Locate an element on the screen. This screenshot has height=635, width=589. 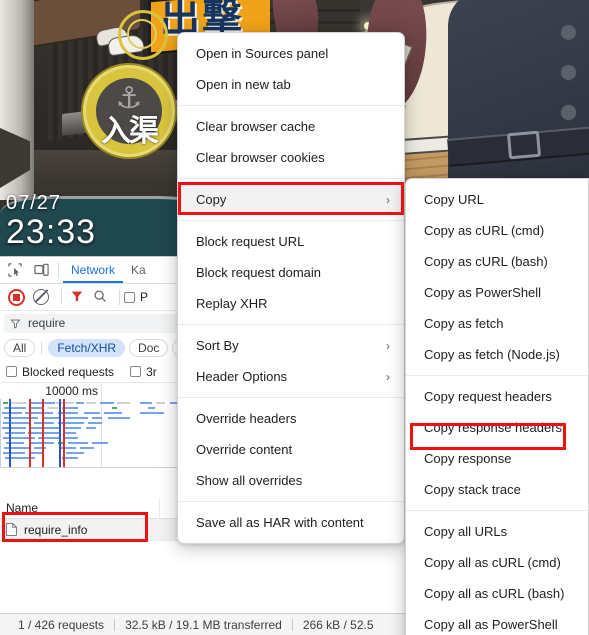
menu-item-label: Open in Sources panel is located at coordinates (262, 53).